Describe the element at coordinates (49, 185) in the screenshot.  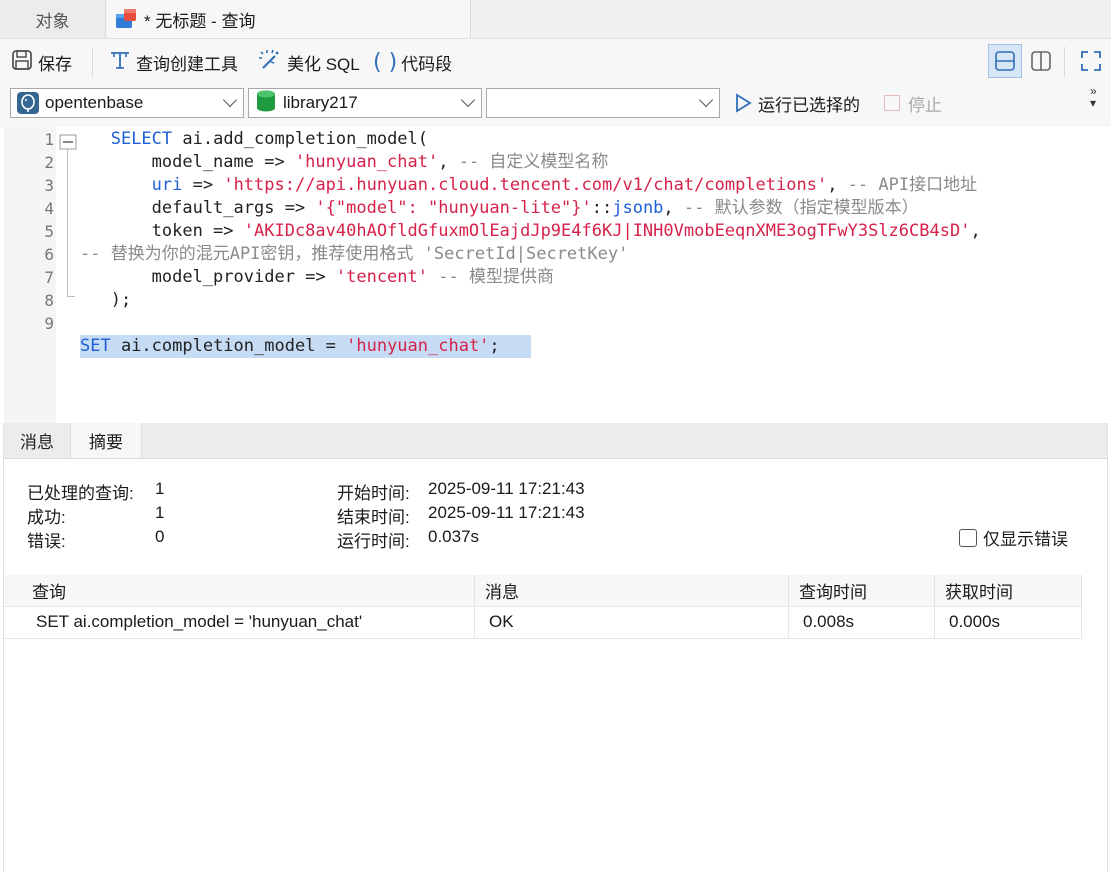
I see `line-number: 3` at that location.